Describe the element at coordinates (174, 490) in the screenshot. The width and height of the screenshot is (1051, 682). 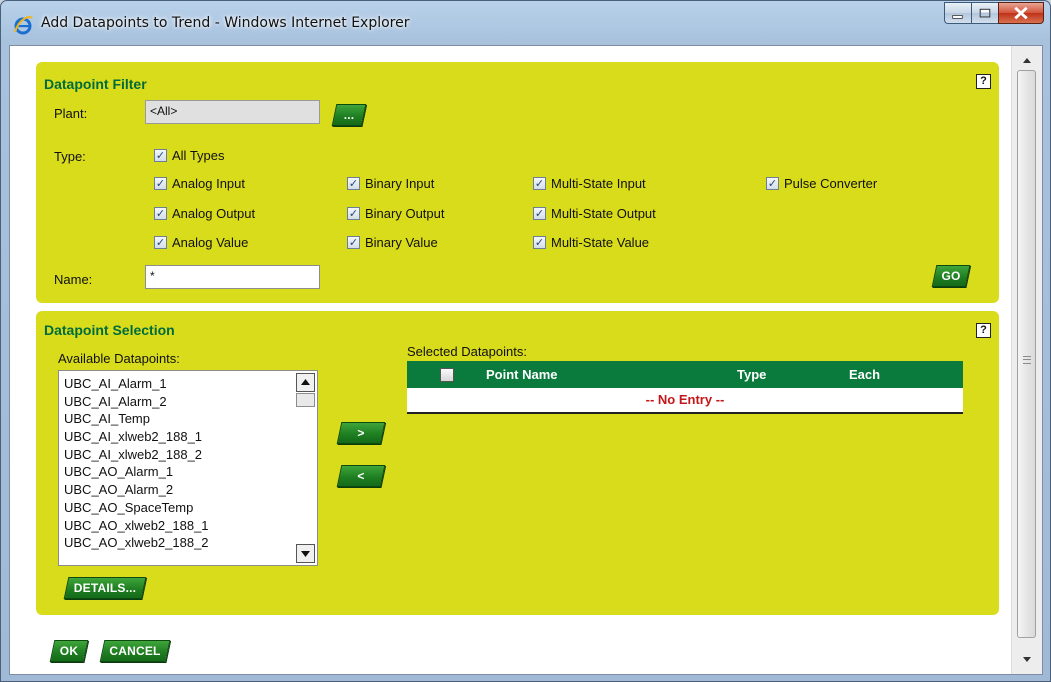
I see `list-item: UBC_AO_Alarm_2` at that location.